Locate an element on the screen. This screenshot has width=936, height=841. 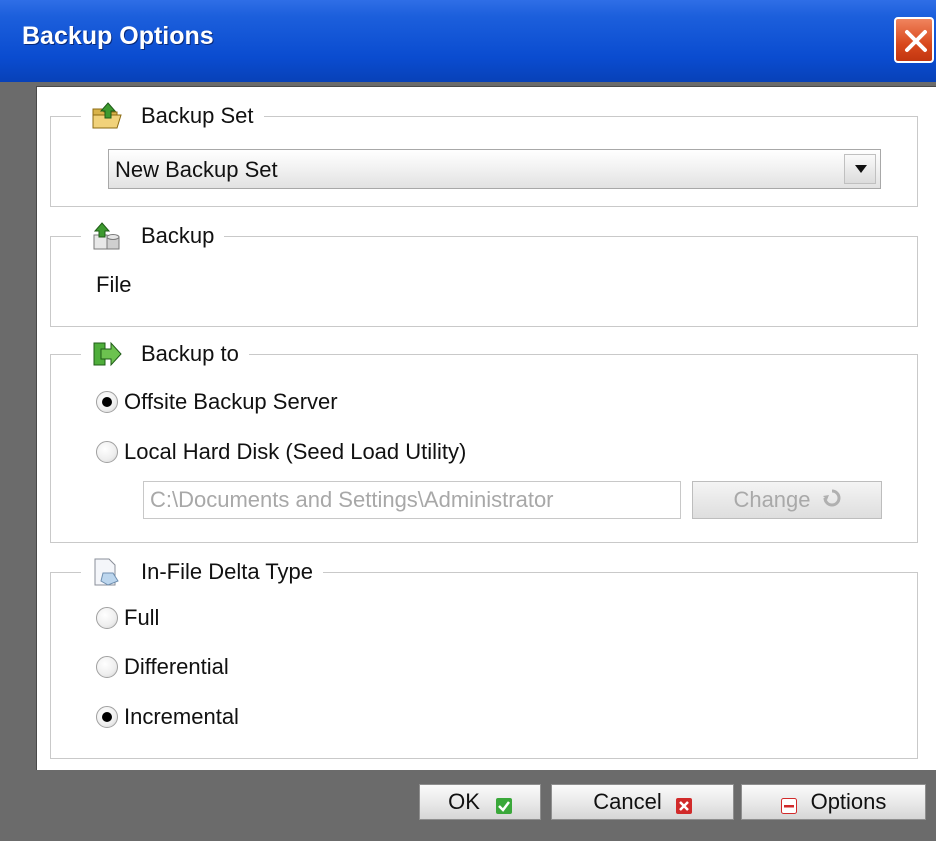
delta-full-label: Full is located at coordinates (142, 617).